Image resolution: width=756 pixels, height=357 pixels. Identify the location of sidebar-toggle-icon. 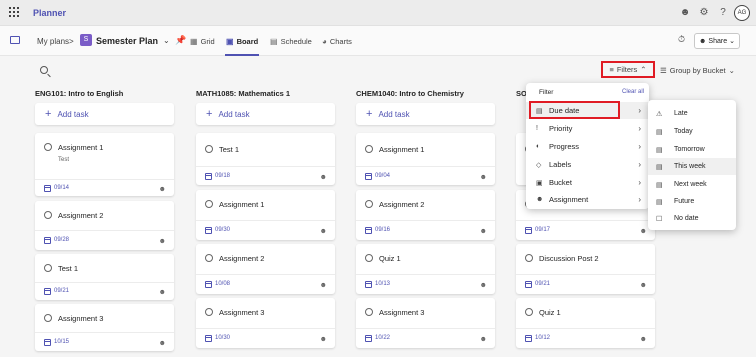
(15, 40).